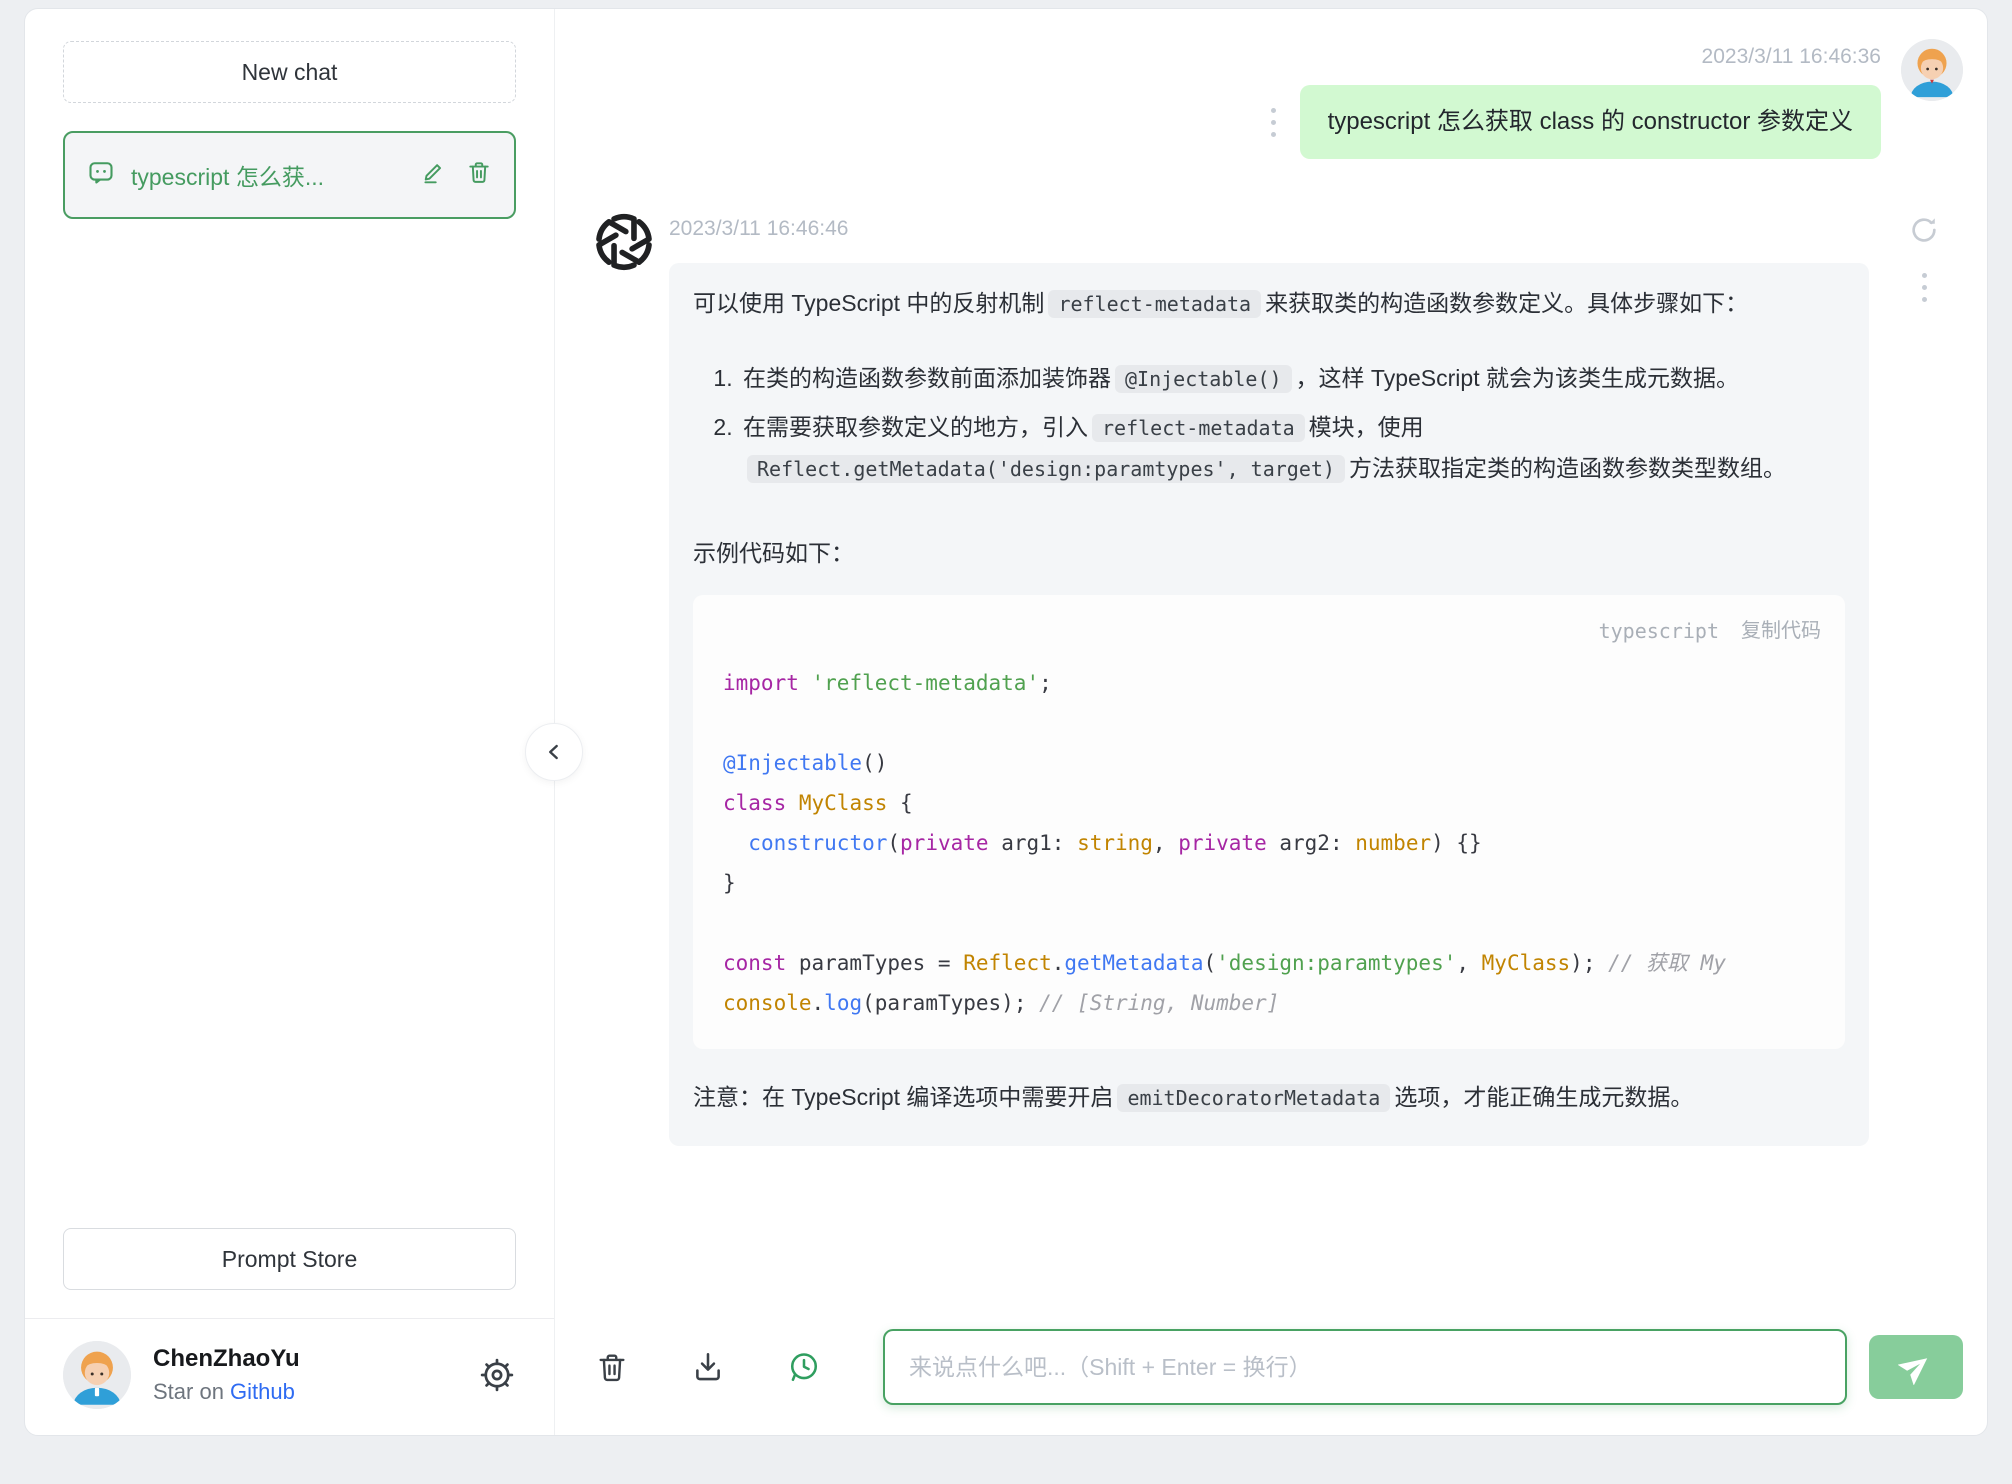 The height and width of the screenshot is (1484, 2012). I want to click on refresh-icon, so click(1924, 230).